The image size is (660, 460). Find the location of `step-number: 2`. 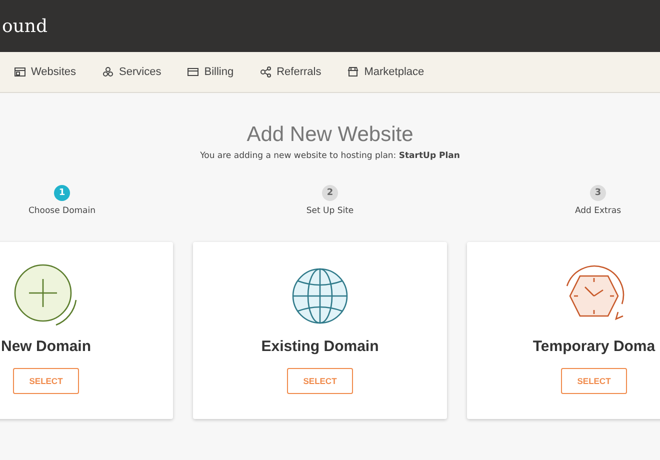

step-number: 2 is located at coordinates (330, 193).